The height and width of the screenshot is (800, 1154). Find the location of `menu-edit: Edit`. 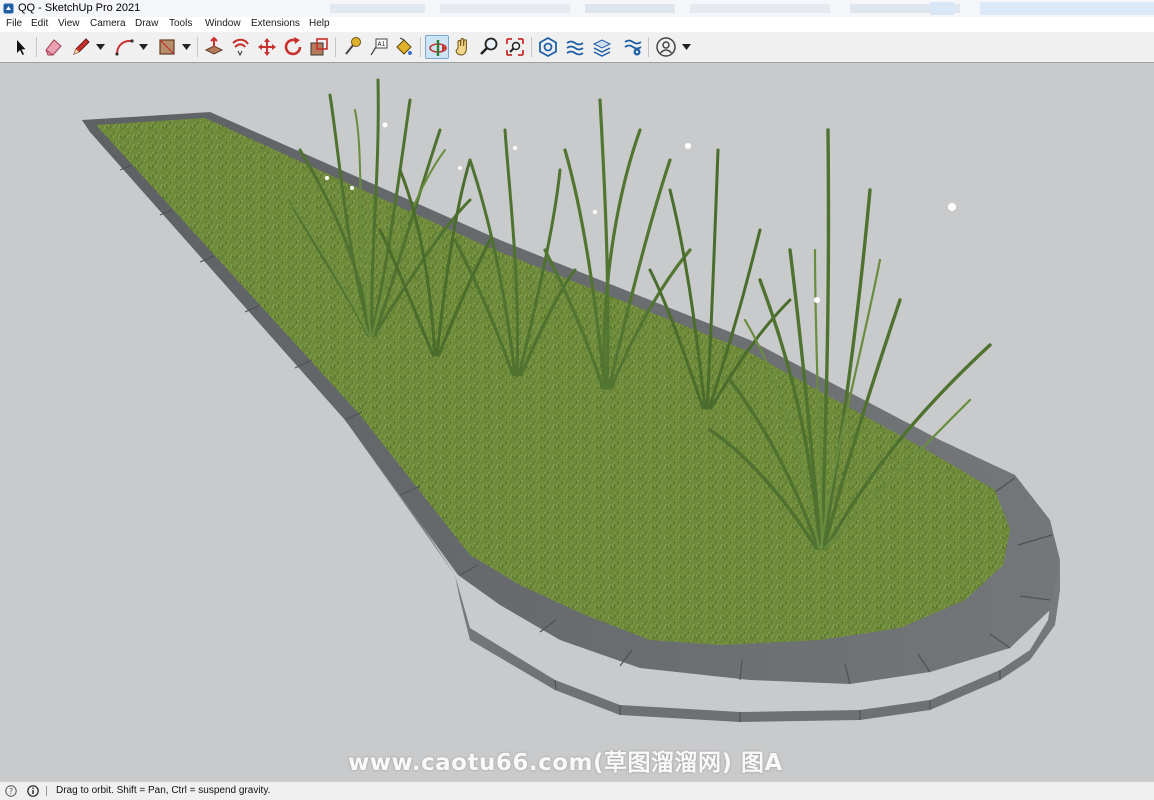

menu-edit: Edit is located at coordinates (39, 23).